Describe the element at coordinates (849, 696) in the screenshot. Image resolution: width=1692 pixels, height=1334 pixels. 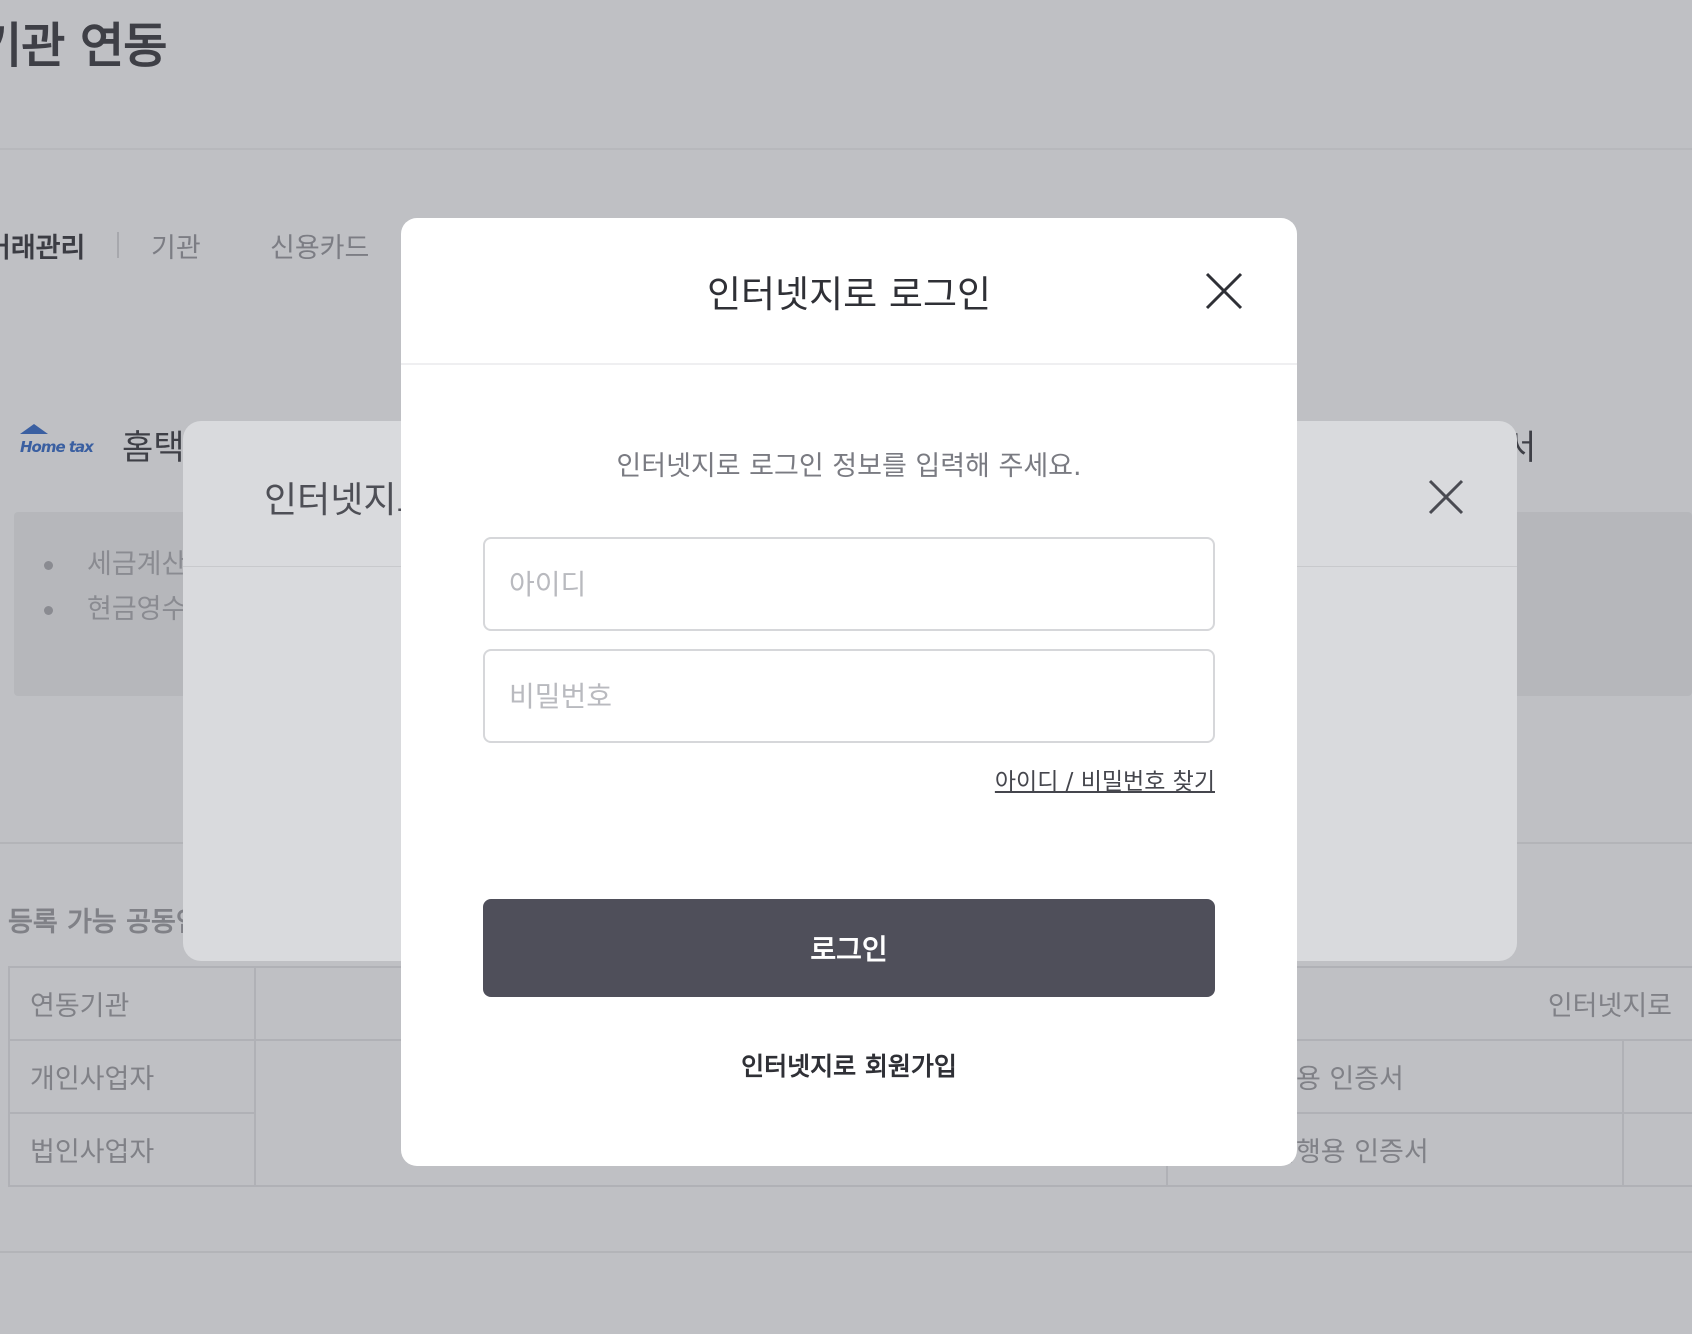
I see `password-input` at that location.